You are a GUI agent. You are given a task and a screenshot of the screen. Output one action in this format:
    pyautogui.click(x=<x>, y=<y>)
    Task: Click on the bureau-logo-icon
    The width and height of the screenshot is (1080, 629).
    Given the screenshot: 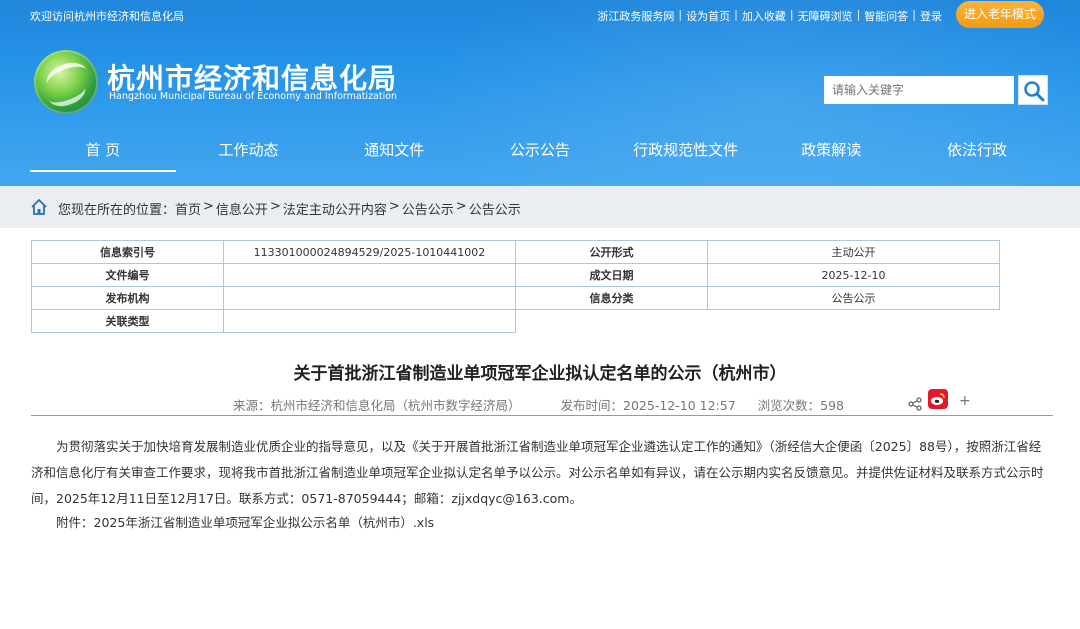 What is the action you would take?
    pyautogui.click(x=66, y=82)
    